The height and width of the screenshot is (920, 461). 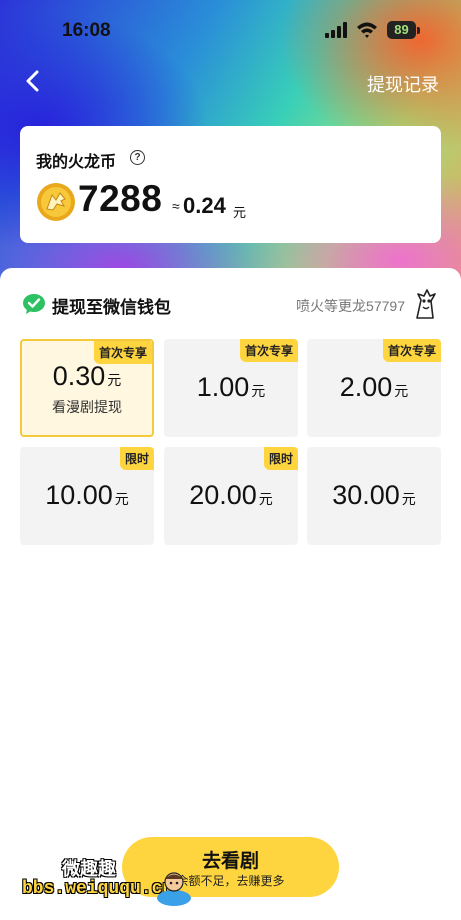 I want to click on option-amount: 1.00, so click(x=223, y=387).